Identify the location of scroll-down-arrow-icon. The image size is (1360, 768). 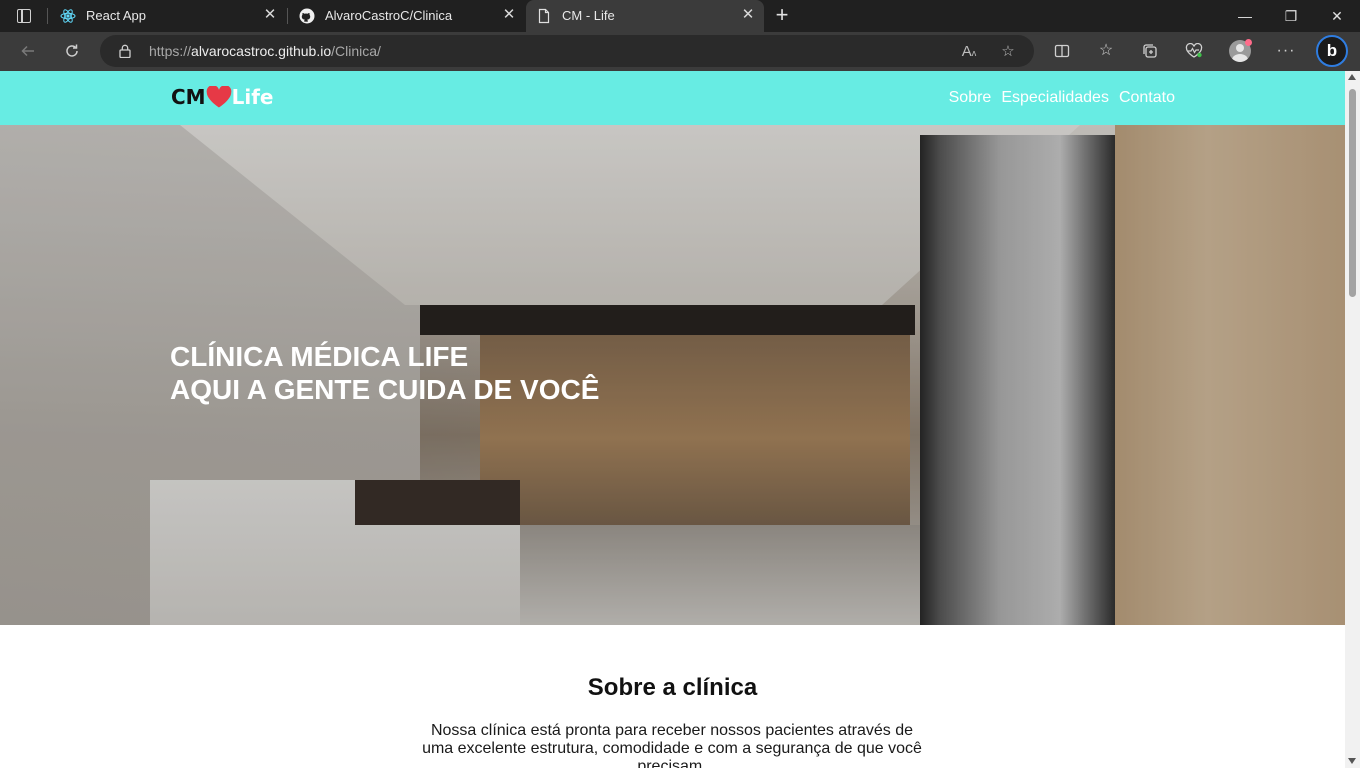
(1352, 761).